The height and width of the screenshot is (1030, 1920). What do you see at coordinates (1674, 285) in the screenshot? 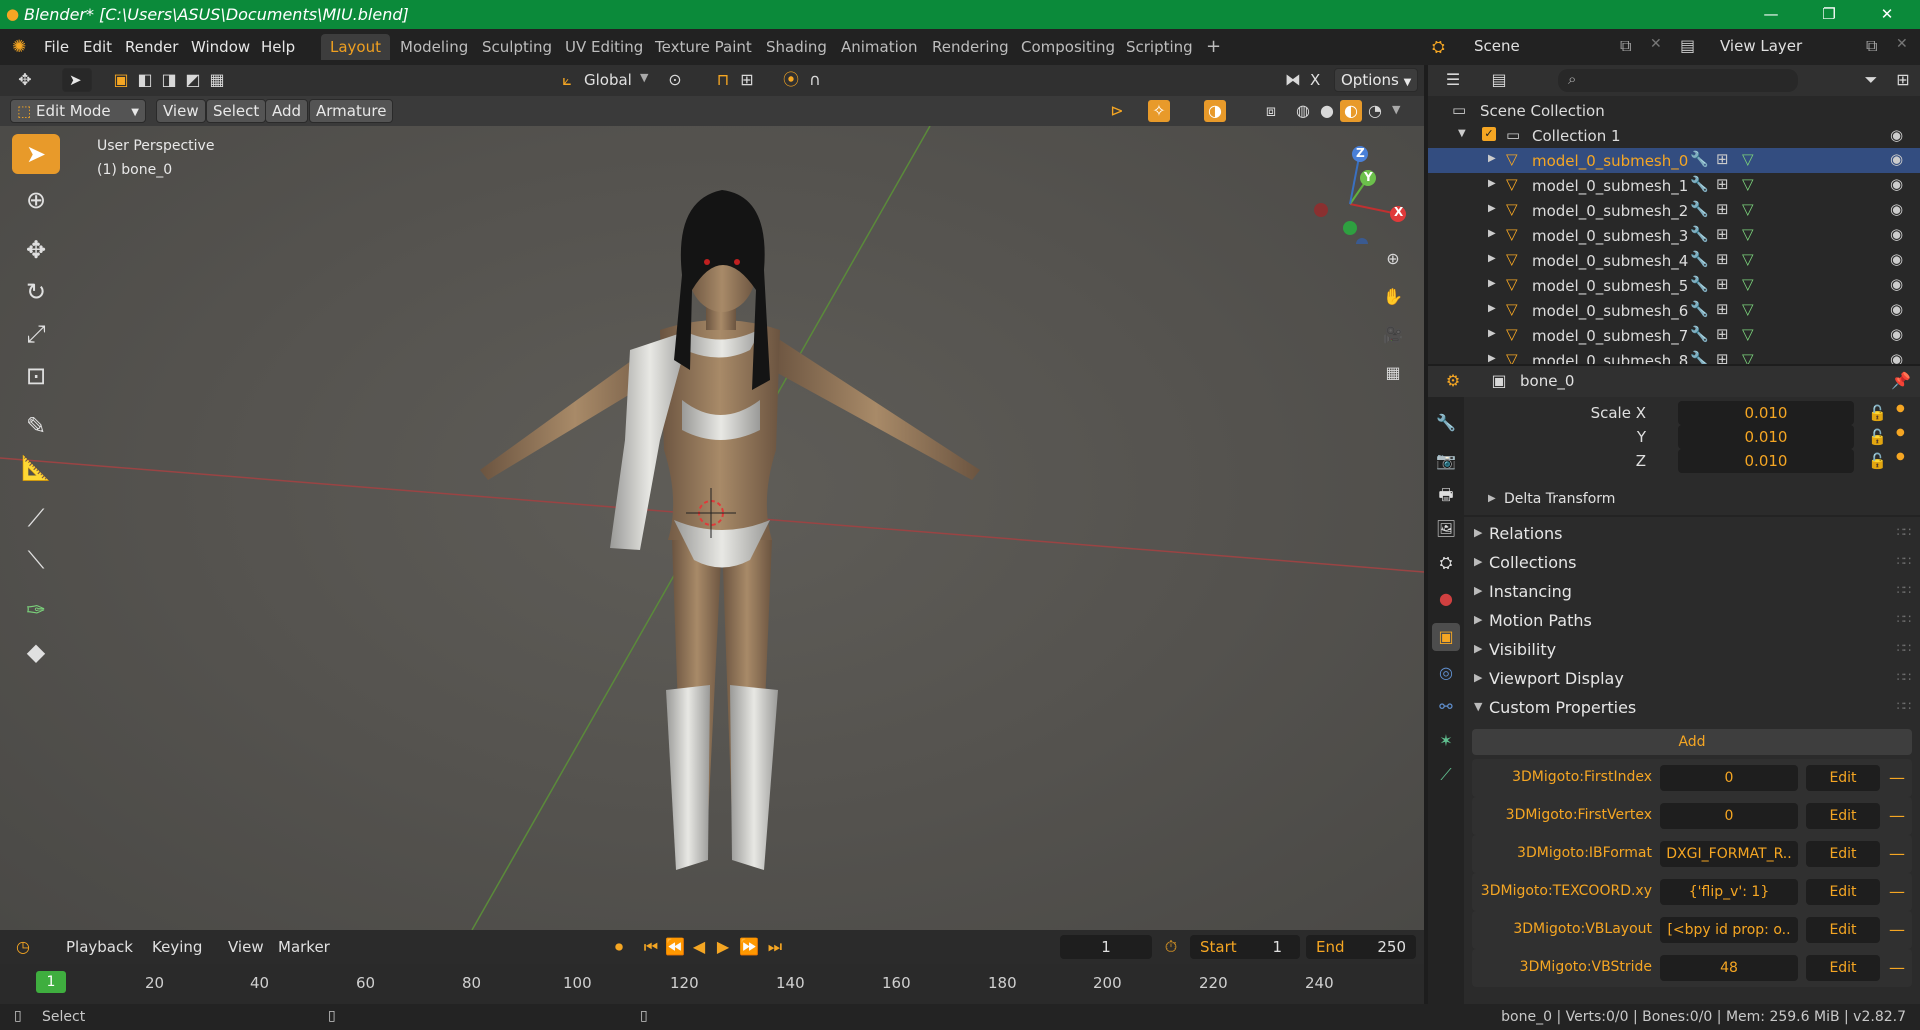
I see `outliner-item: ▶ ▽ model_0_submesh_5 🔧 ⊞ ▽ ◉` at bounding box center [1674, 285].